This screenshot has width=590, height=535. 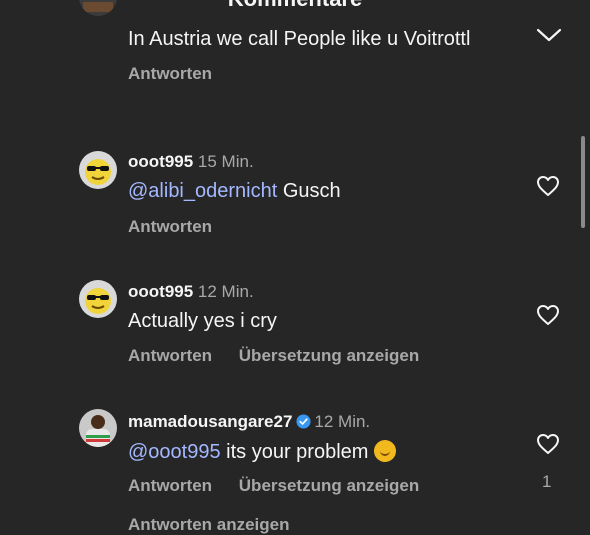 I want to click on comment-meta: ooot995 15 Min., so click(x=191, y=162).